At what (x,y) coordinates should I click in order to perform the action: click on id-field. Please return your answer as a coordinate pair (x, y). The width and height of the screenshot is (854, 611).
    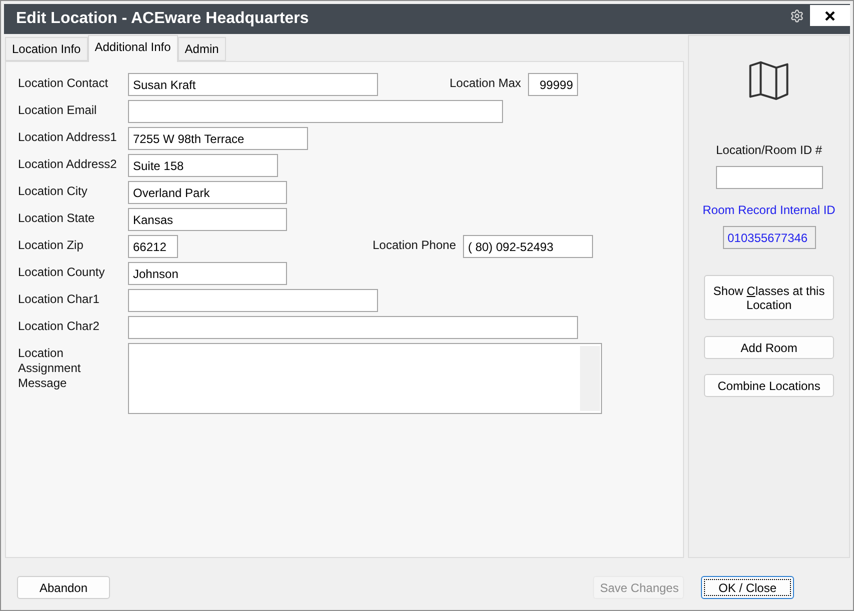
    Looking at the image, I should click on (769, 177).